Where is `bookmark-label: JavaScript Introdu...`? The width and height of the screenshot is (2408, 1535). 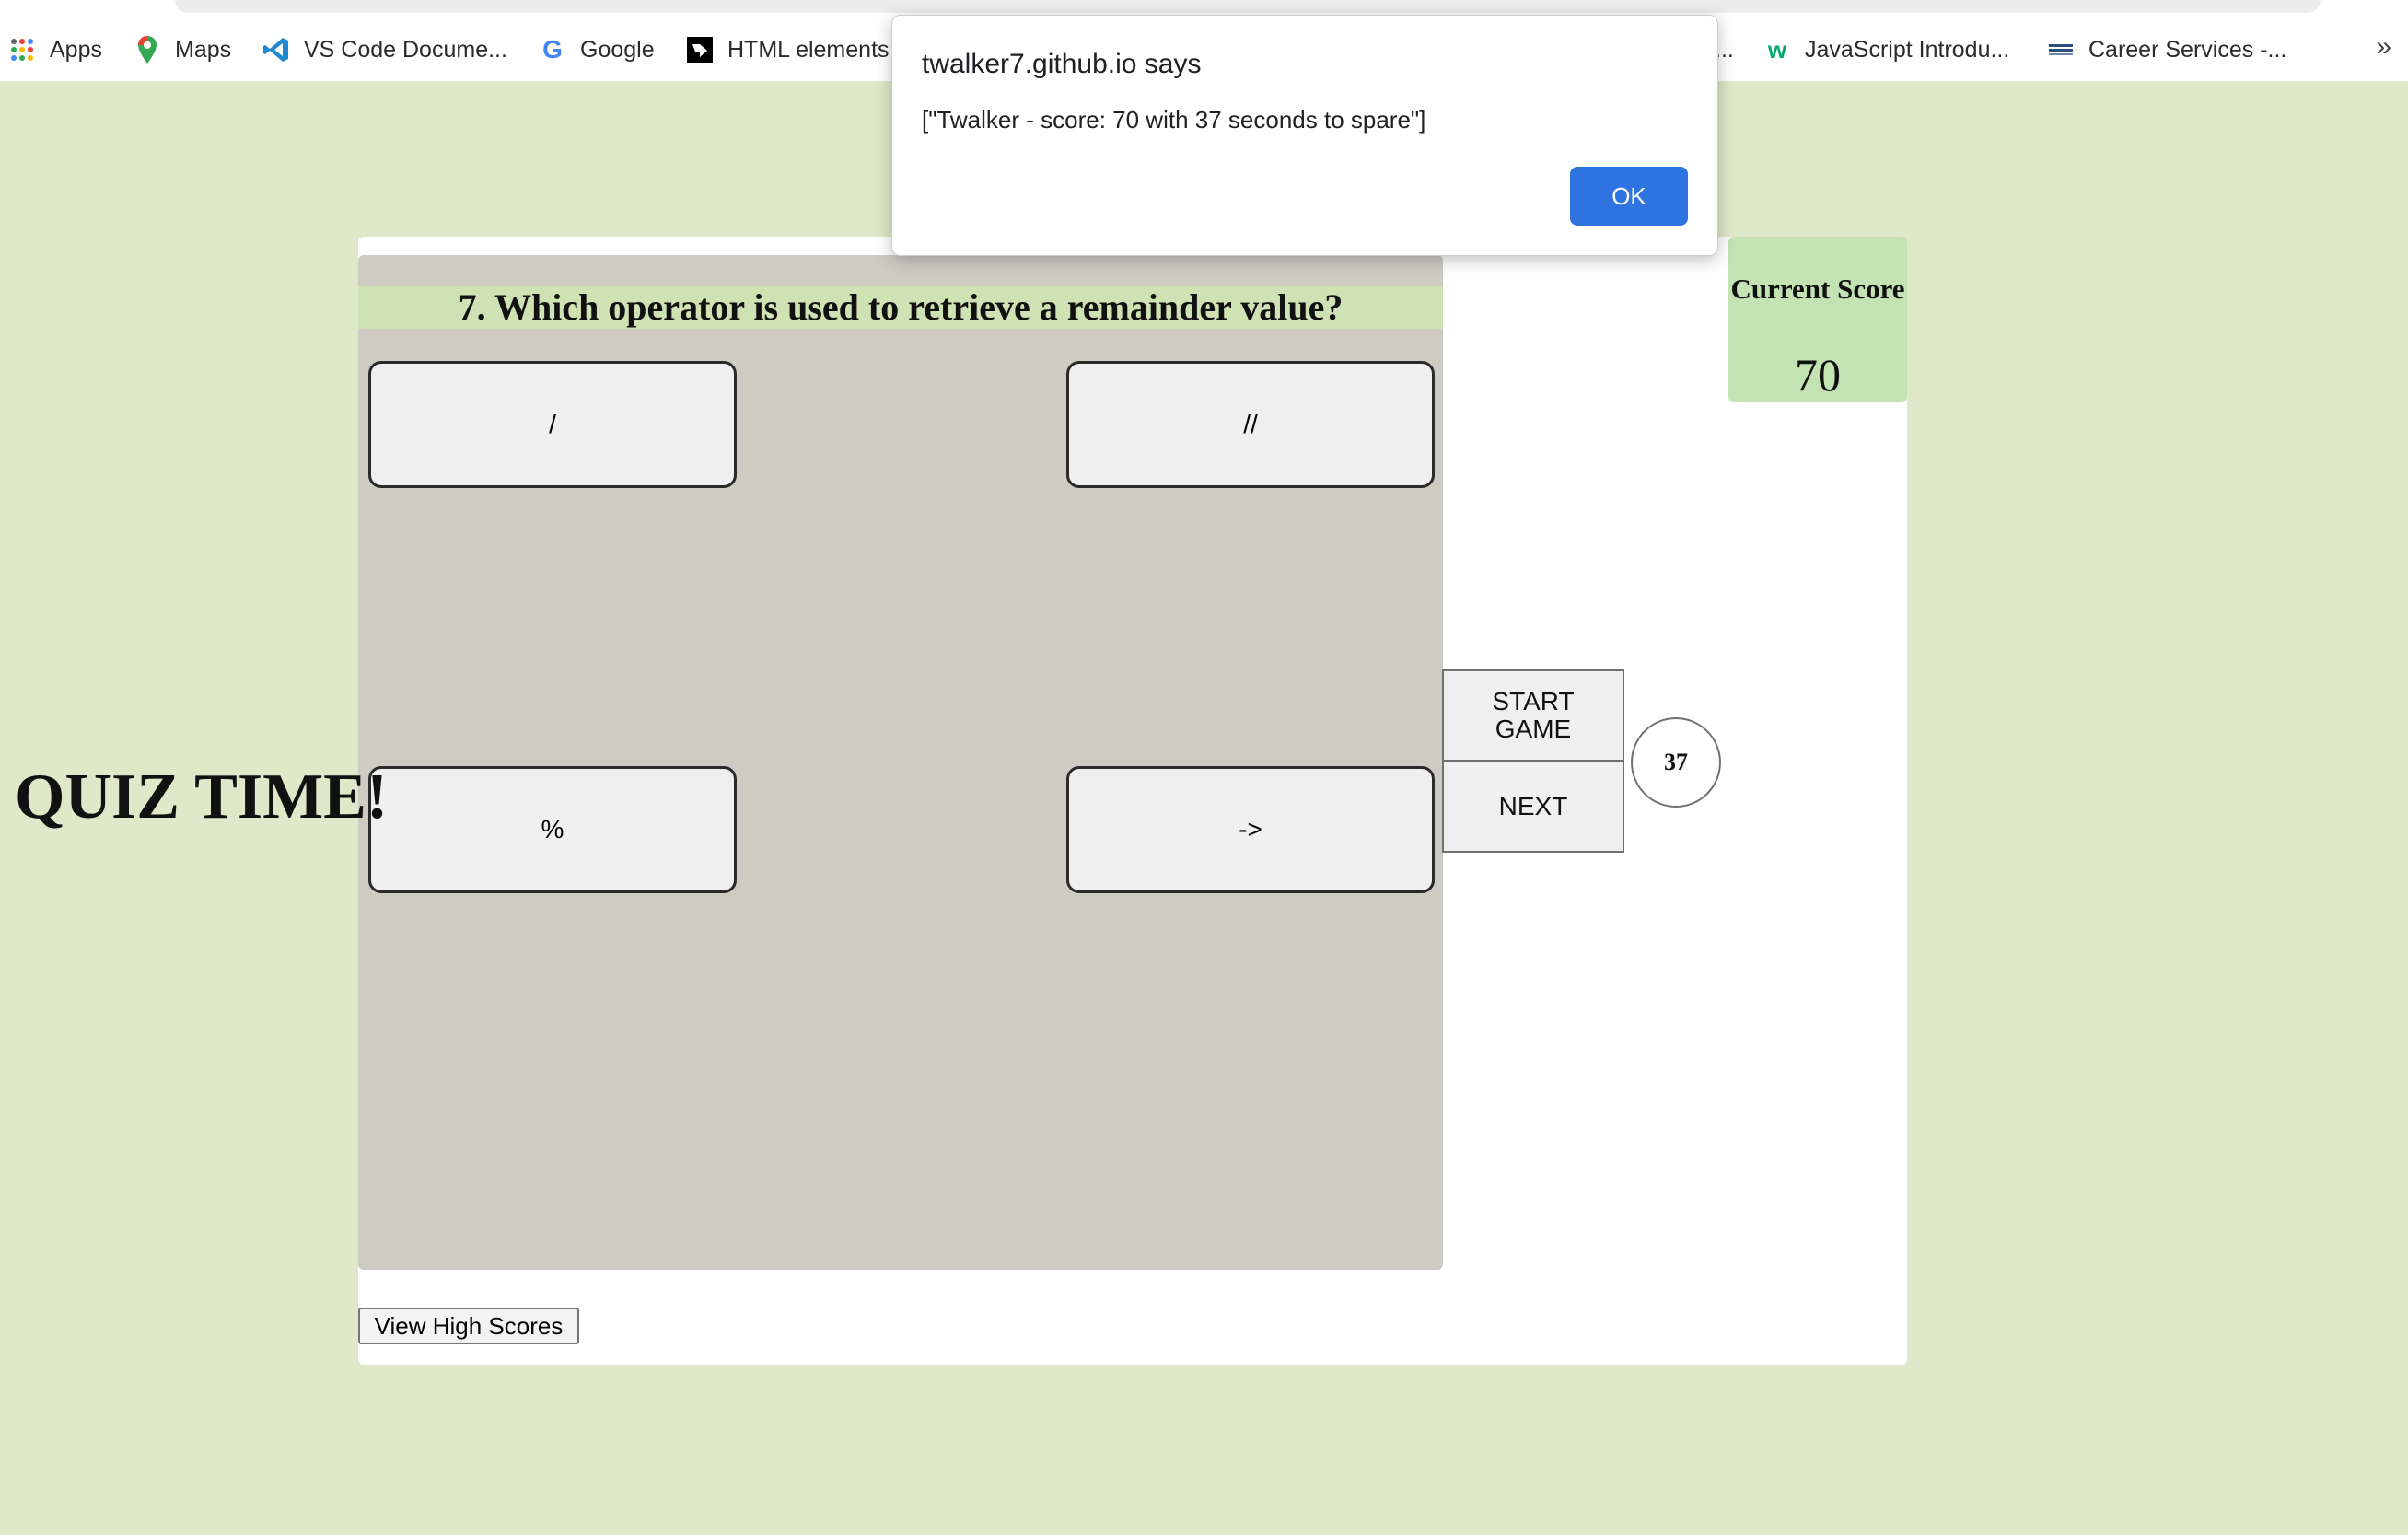 bookmark-label: JavaScript Introdu... is located at coordinates (1908, 49).